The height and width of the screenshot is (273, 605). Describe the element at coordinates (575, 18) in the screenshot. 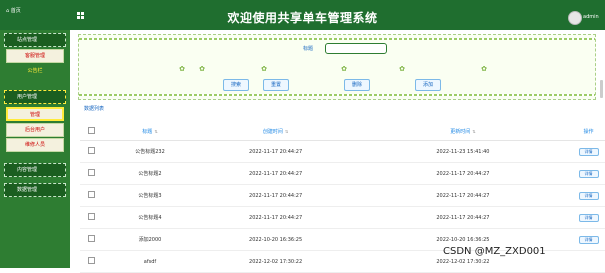

I see `avatar` at that location.